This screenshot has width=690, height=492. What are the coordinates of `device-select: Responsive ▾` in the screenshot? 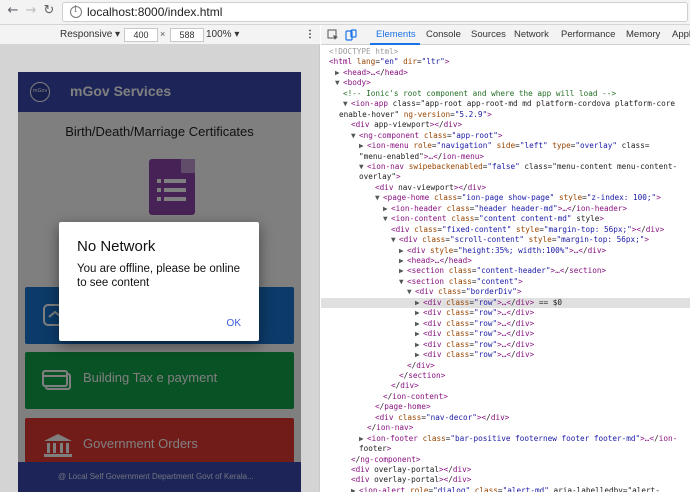 It's located at (90, 34).